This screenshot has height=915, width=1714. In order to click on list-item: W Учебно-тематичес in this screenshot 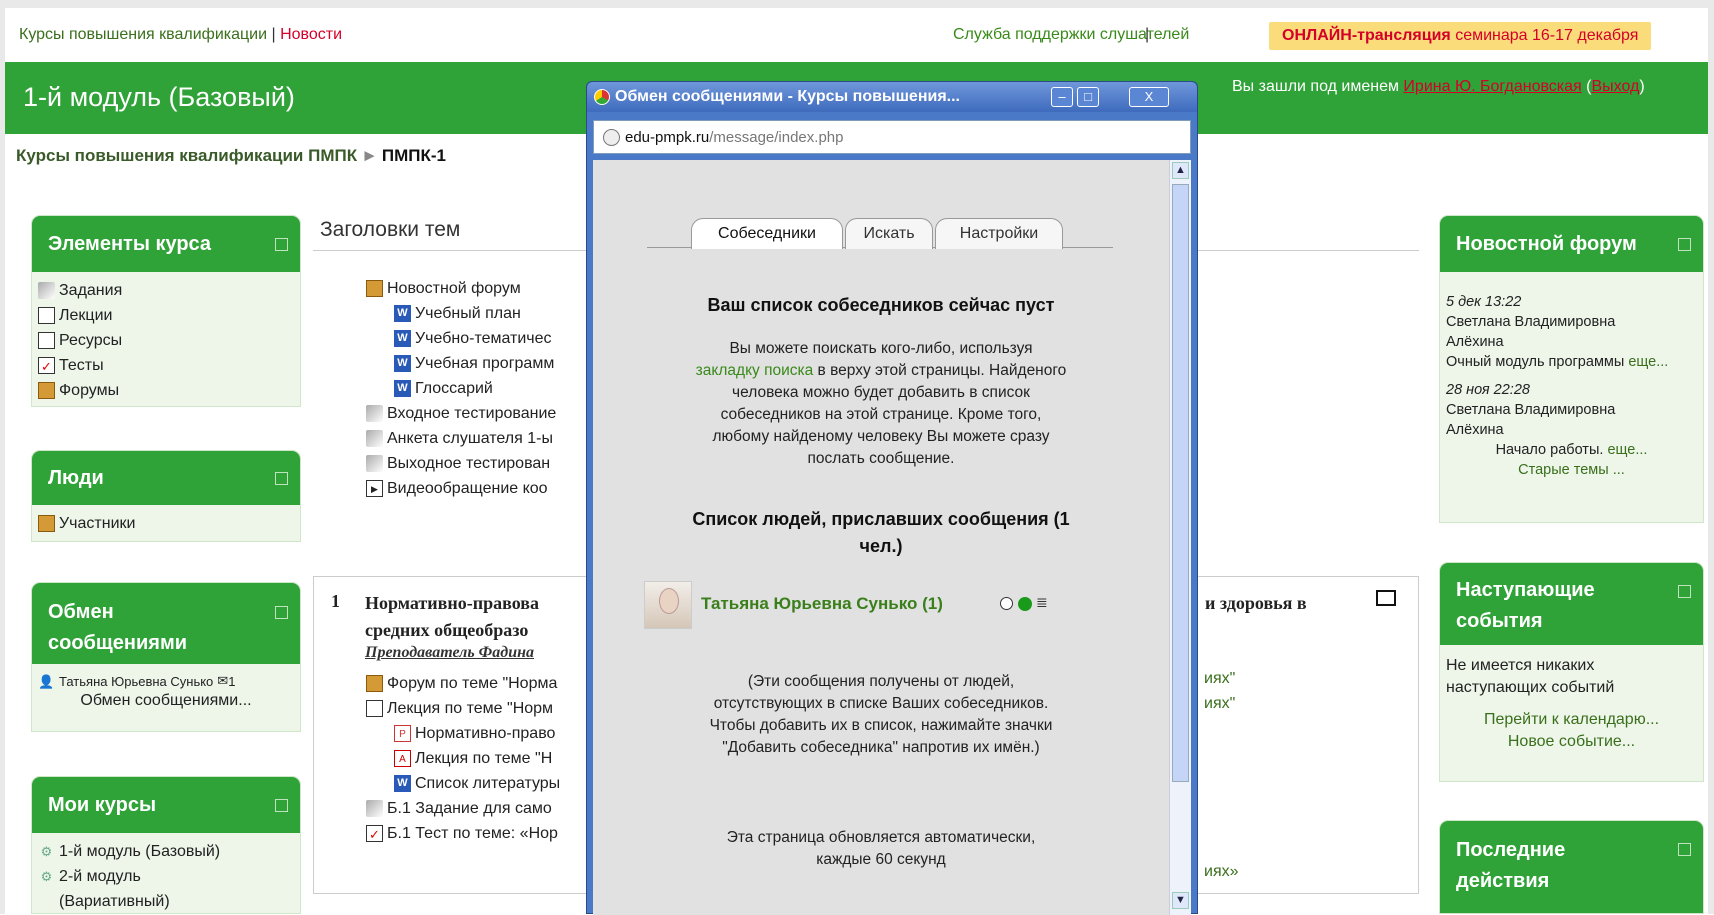, I will do `click(461, 338)`.